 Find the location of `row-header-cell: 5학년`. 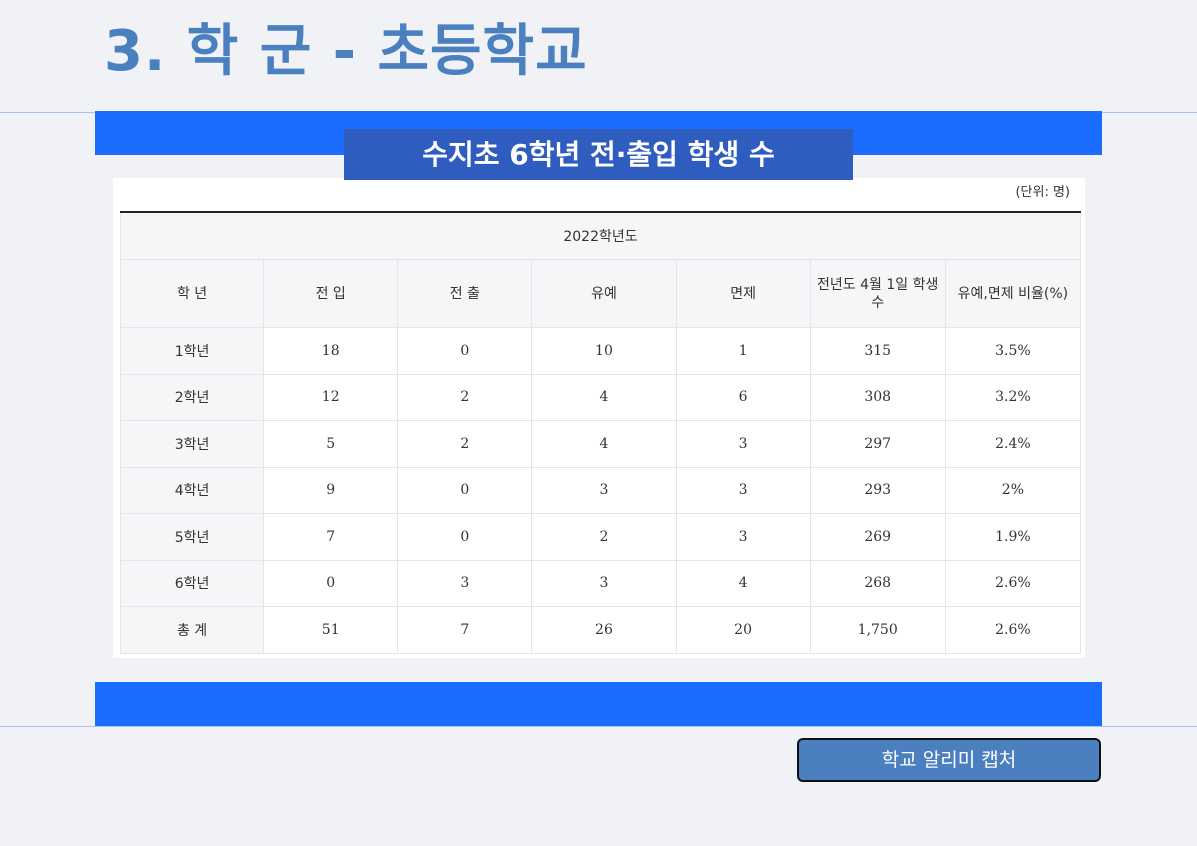

row-header-cell: 5학년 is located at coordinates (192, 537).